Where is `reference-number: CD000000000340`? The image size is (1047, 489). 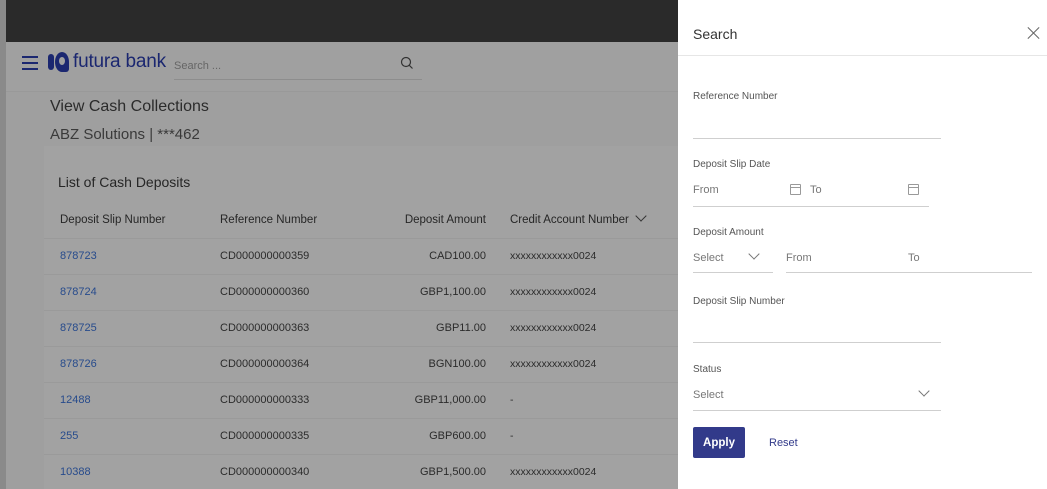 reference-number: CD000000000340 is located at coordinates (265, 472).